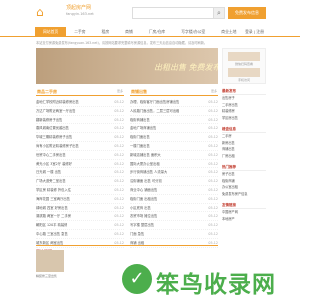 The width and height of the screenshot is (320, 300). Describe the element at coordinates (140, 137) in the screenshot. I see `list-item-title: 临街门面出售` at that location.